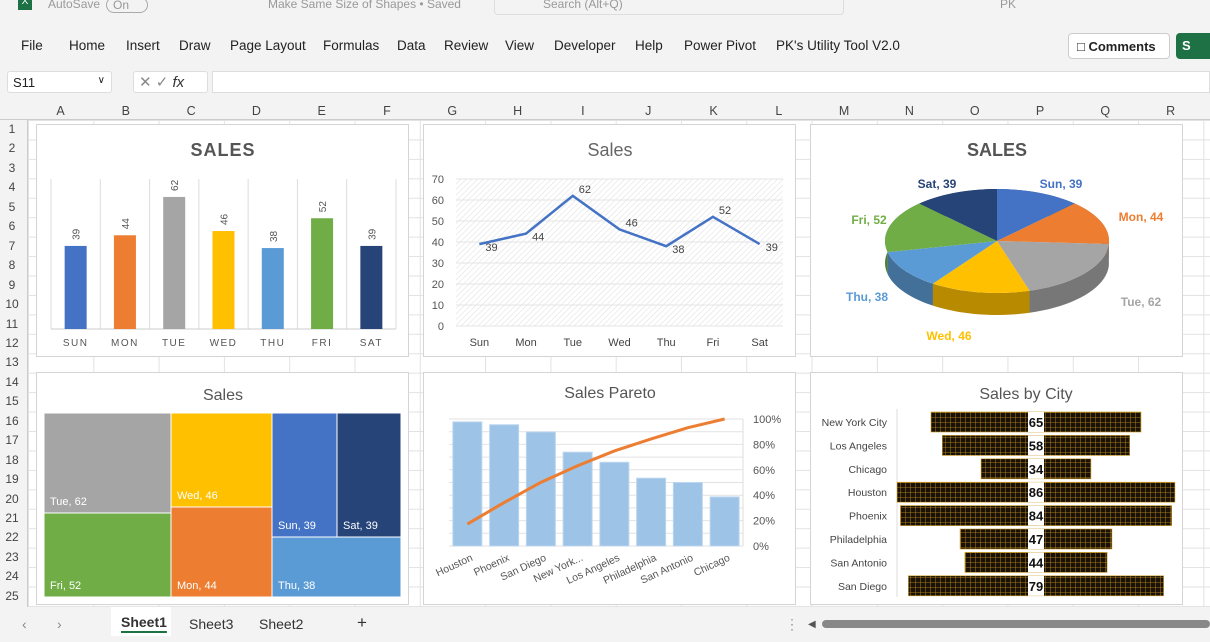 This screenshot has width=1210, height=642. I want to click on row-header: 19, so click(12, 479).